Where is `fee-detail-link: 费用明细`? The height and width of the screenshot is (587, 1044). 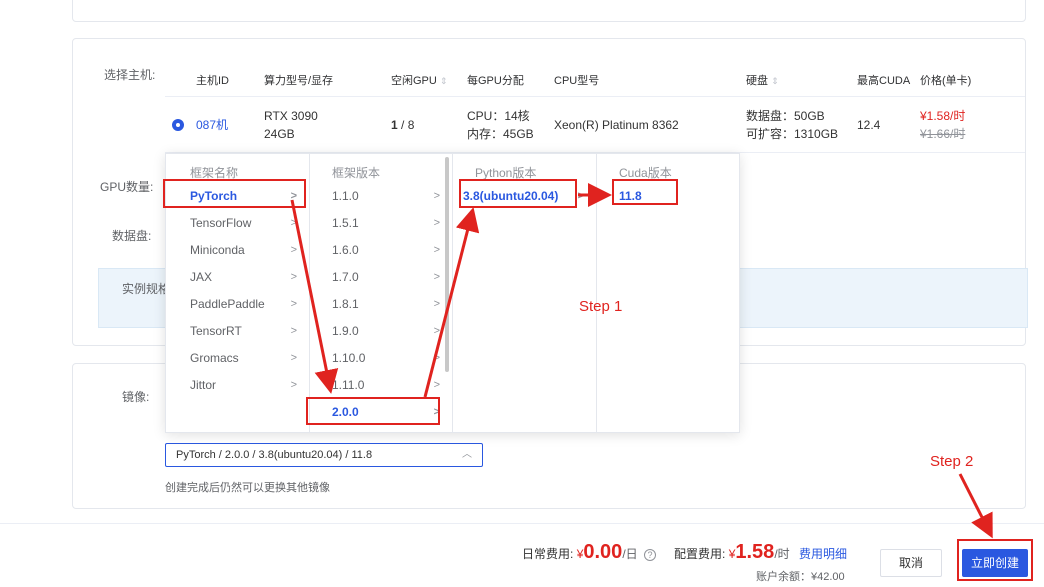 fee-detail-link: 费用明细 is located at coordinates (823, 554).